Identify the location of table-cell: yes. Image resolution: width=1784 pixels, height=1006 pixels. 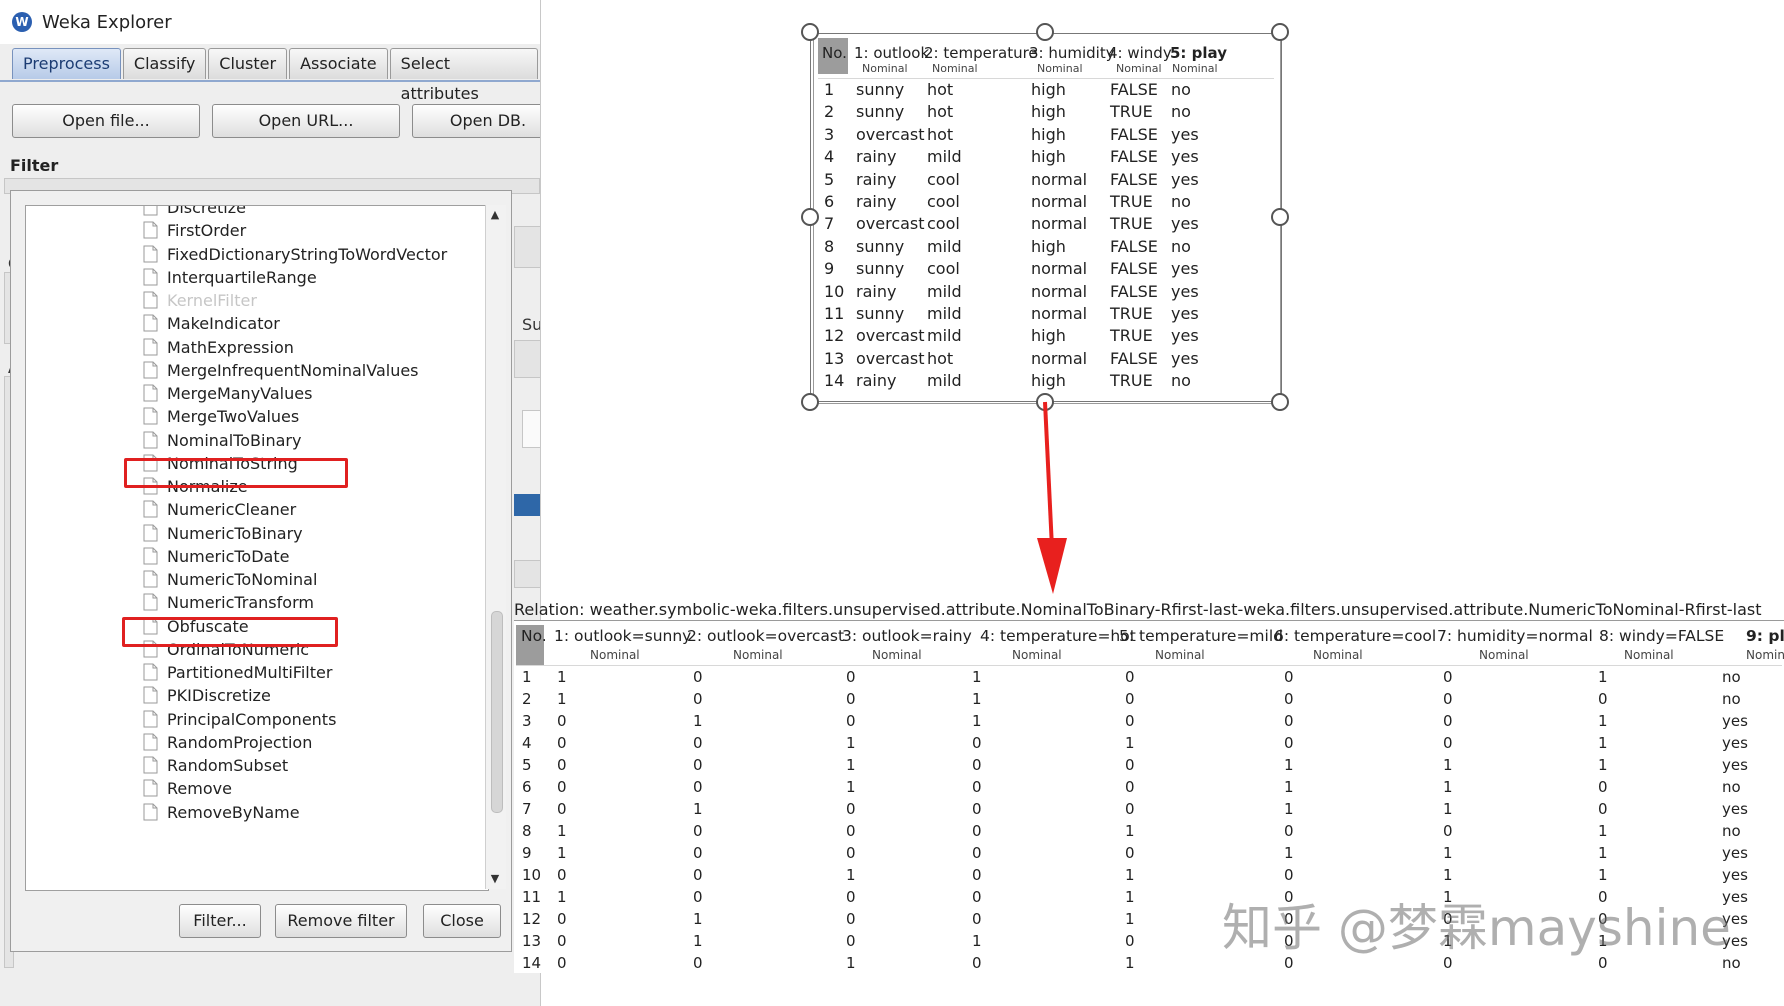
(1735, 853).